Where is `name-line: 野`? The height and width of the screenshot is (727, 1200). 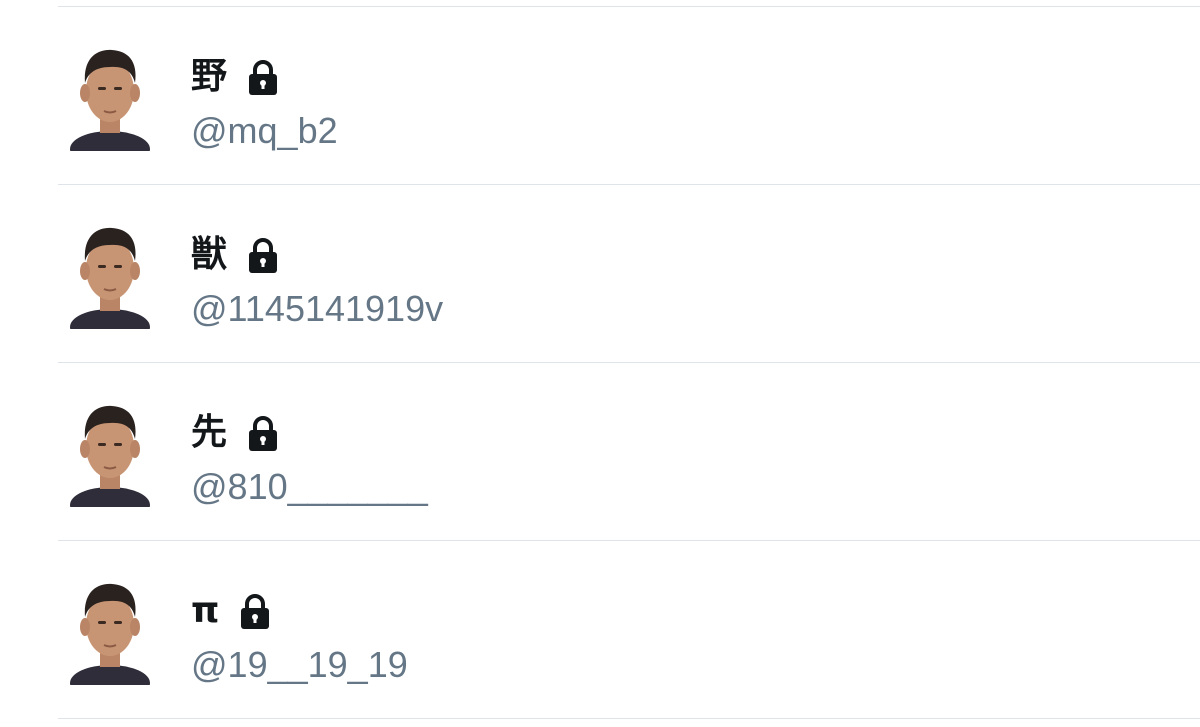 name-line: 野 is located at coordinates (237, 77).